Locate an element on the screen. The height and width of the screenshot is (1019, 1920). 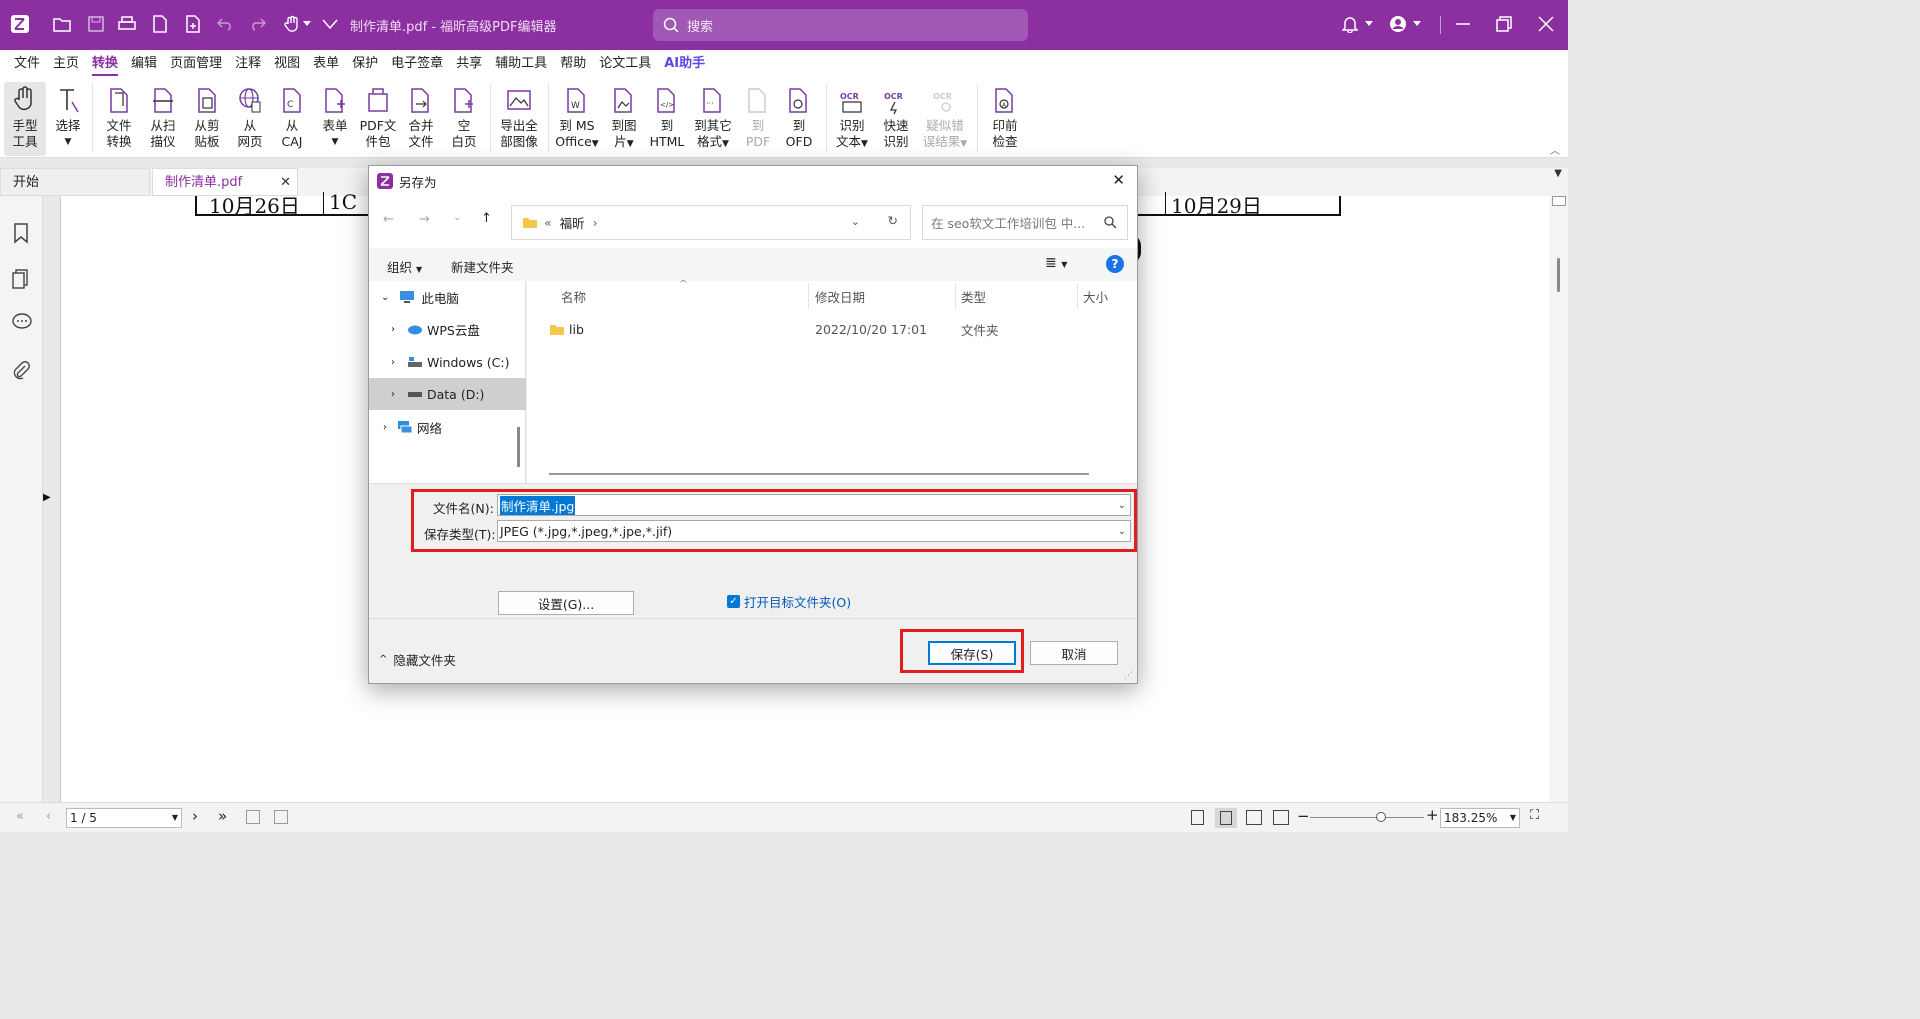
user-avatar-icon is located at coordinates (1398, 24).